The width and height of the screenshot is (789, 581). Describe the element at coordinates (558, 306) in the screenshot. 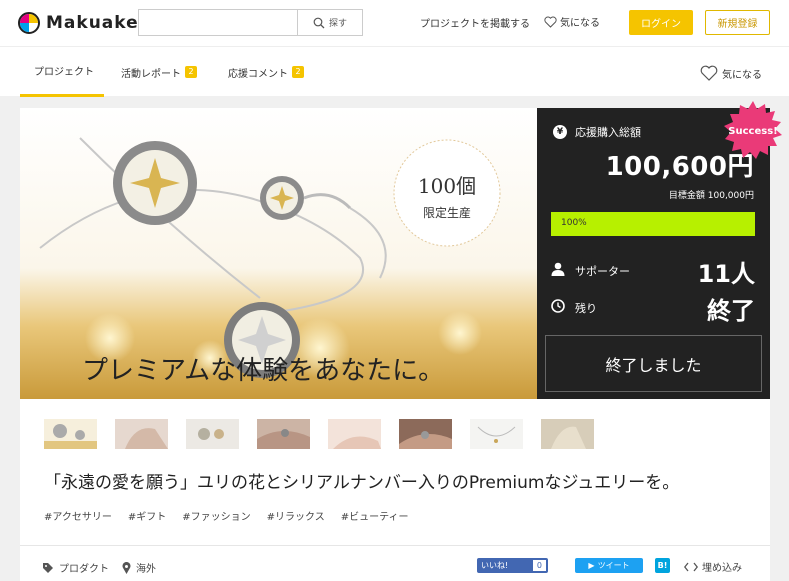

I see `clock-icon` at that location.